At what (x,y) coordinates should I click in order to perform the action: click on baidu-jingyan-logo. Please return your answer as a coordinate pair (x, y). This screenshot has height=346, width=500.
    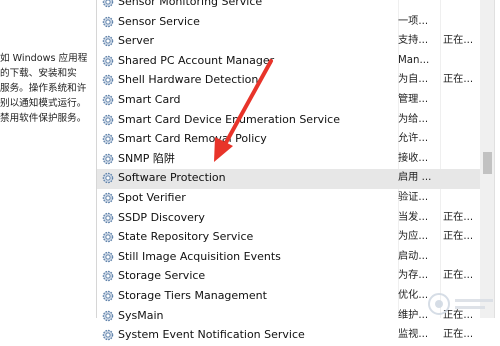
    Looking at the image, I should click on (460, 304).